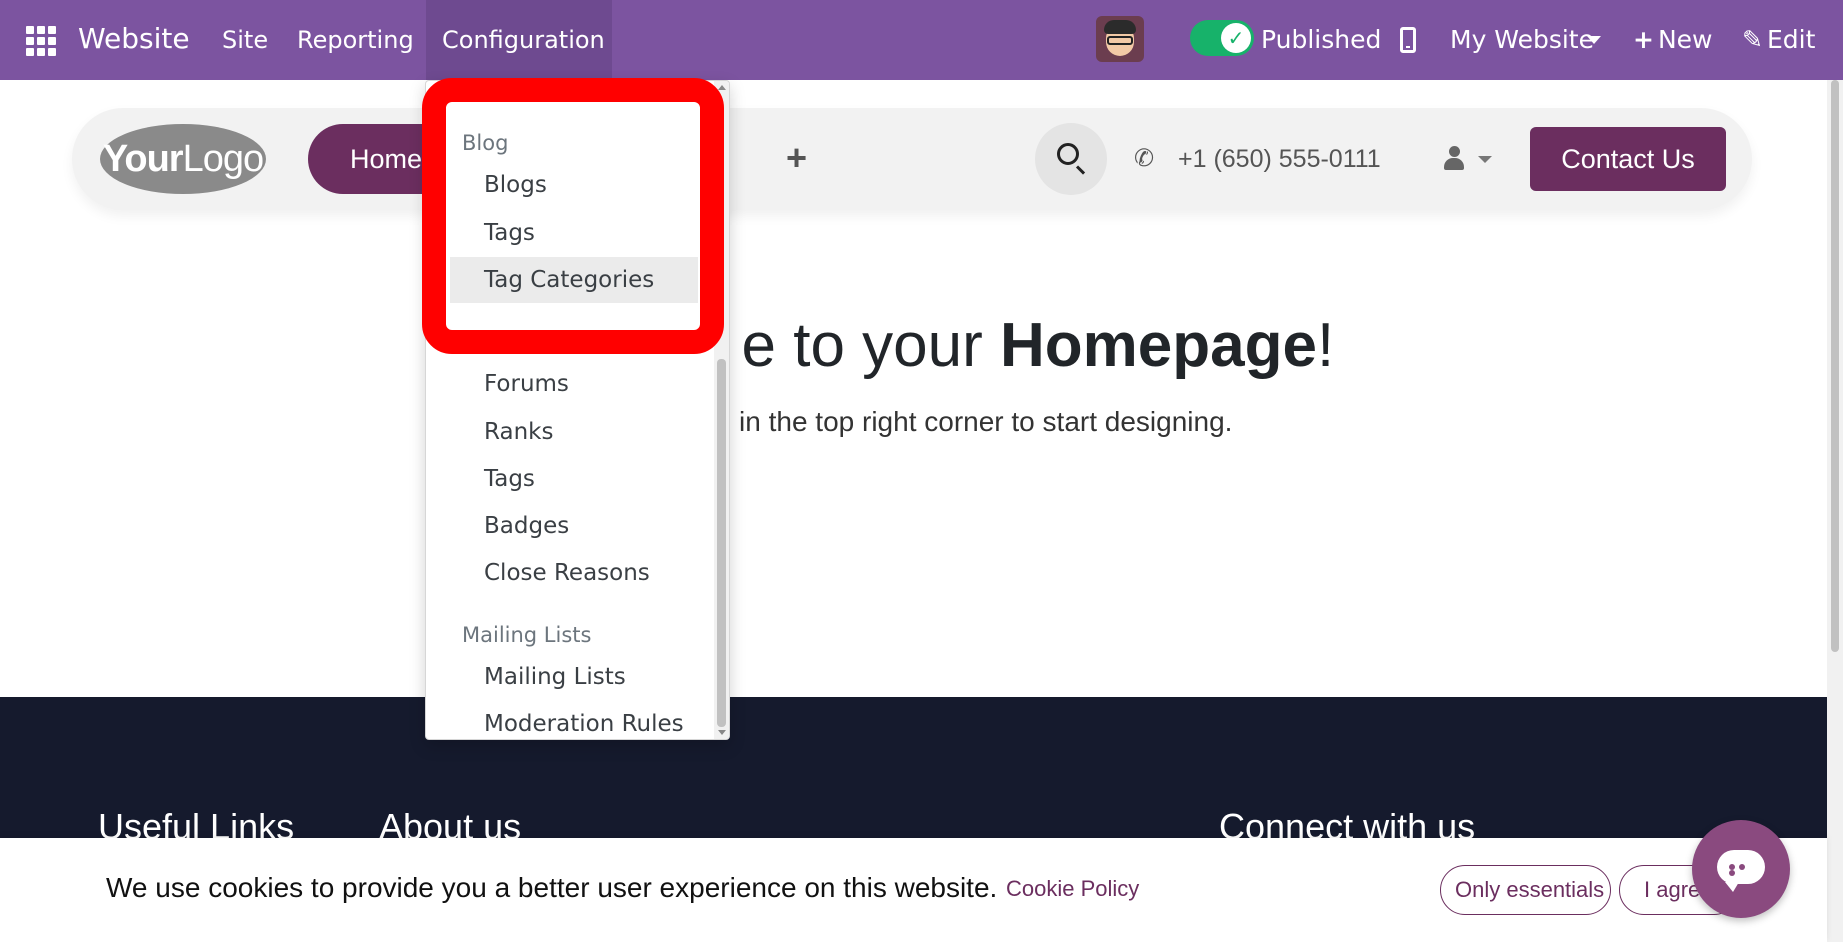 The image size is (1843, 942). What do you see at coordinates (1835, 366) in the screenshot?
I see `page-scrollbar-thumb` at bounding box center [1835, 366].